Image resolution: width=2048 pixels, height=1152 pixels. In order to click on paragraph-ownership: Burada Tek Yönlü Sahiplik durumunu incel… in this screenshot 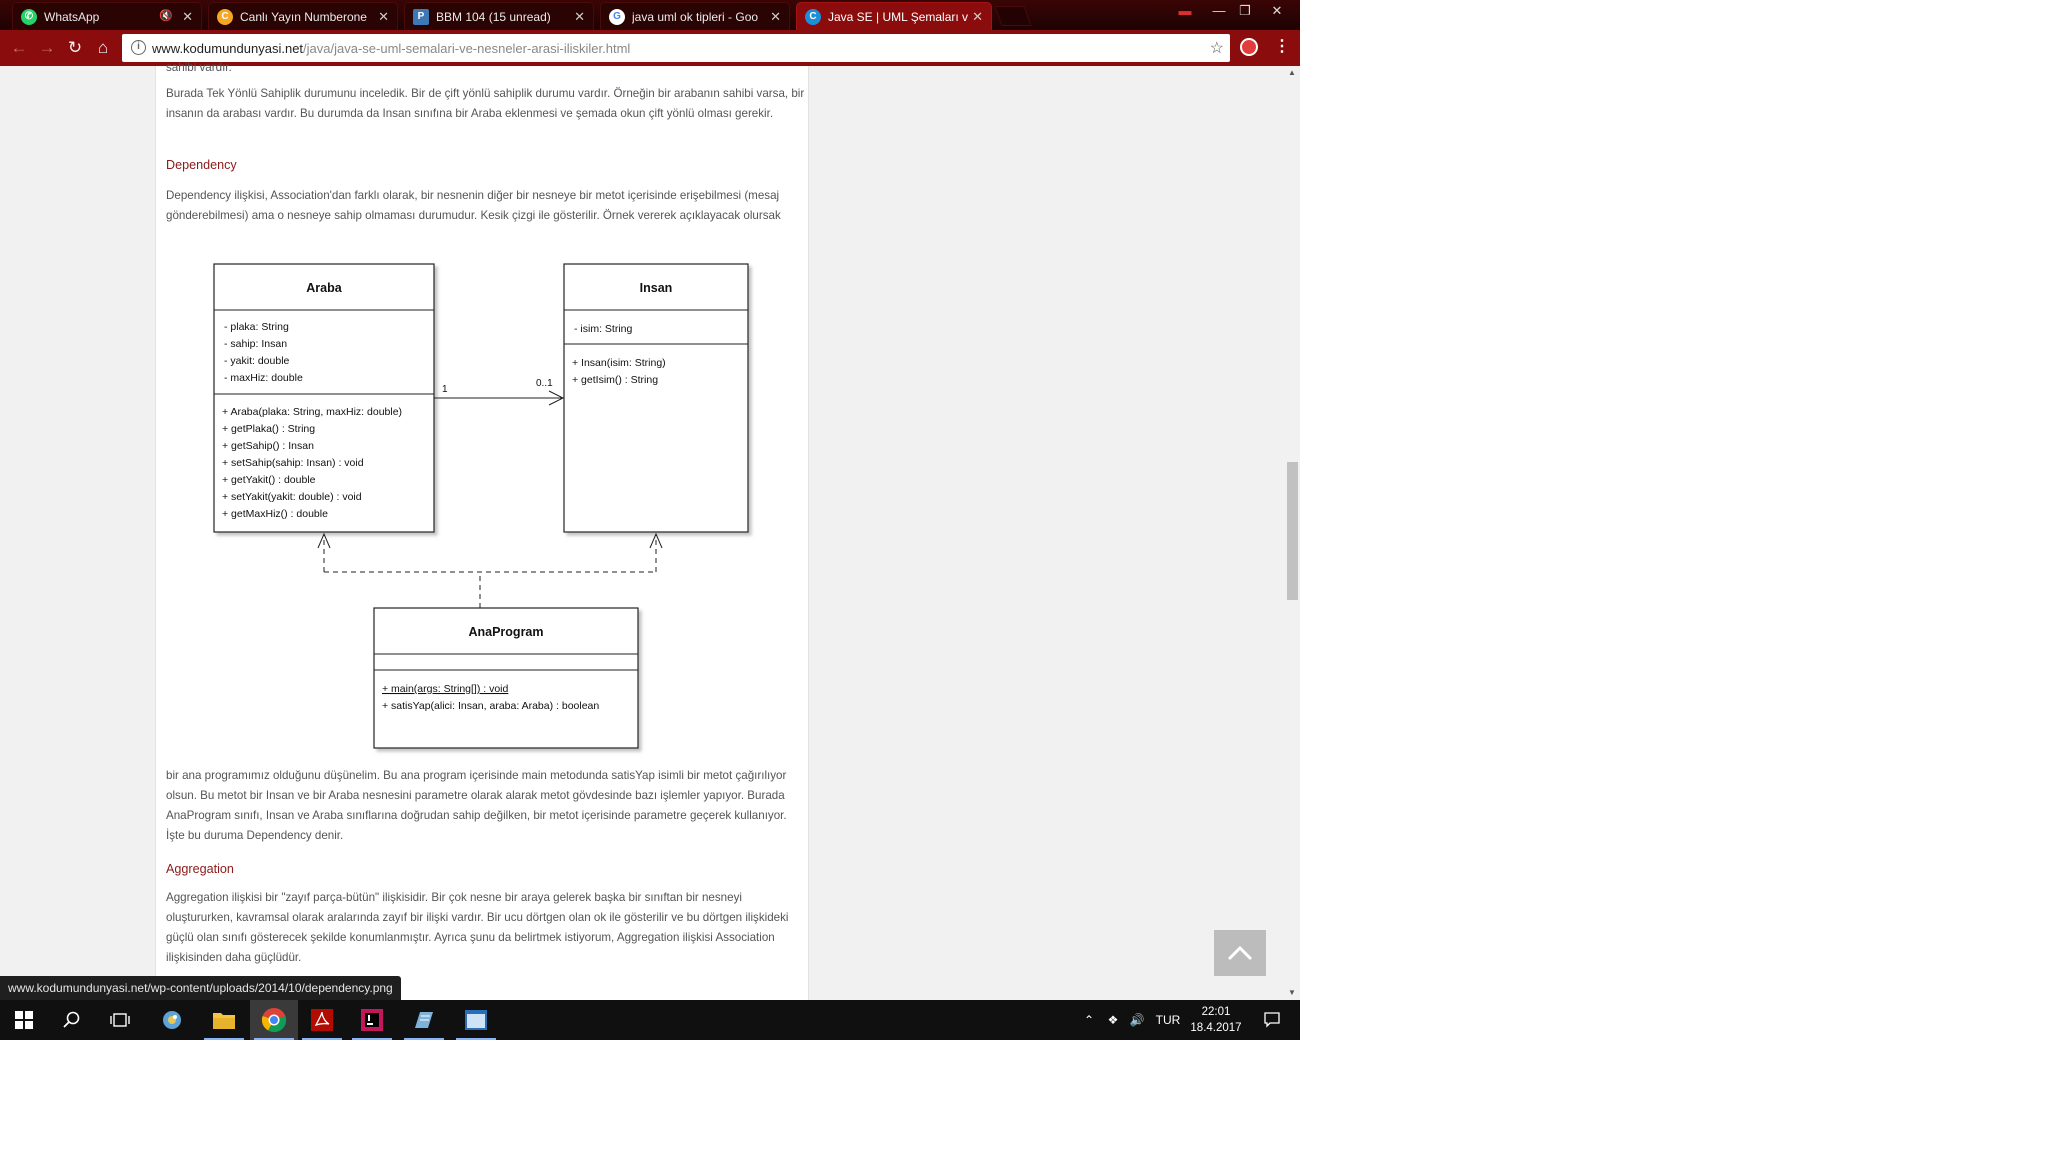, I will do `click(485, 103)`.